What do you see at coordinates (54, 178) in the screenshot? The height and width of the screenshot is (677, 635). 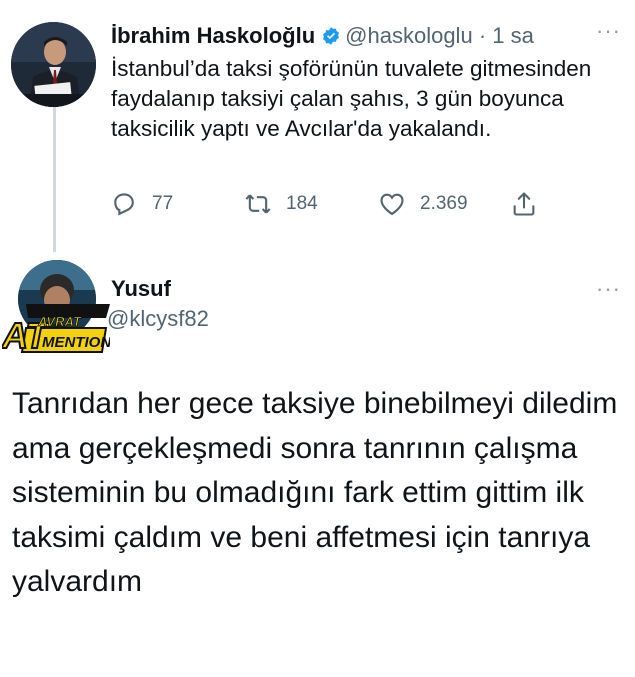 I see `thread-line` at bounding box center [54, 178].